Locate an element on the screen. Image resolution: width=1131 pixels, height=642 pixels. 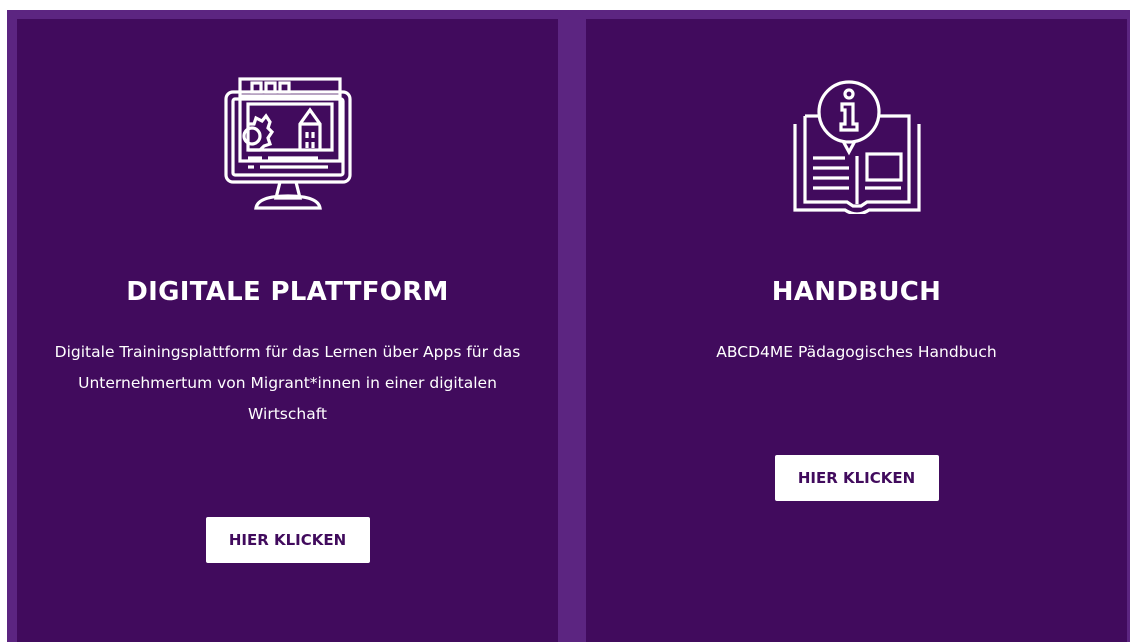
hier-klicken-button-platform: HIER KLICKEN is located at coordinates (287, 540).